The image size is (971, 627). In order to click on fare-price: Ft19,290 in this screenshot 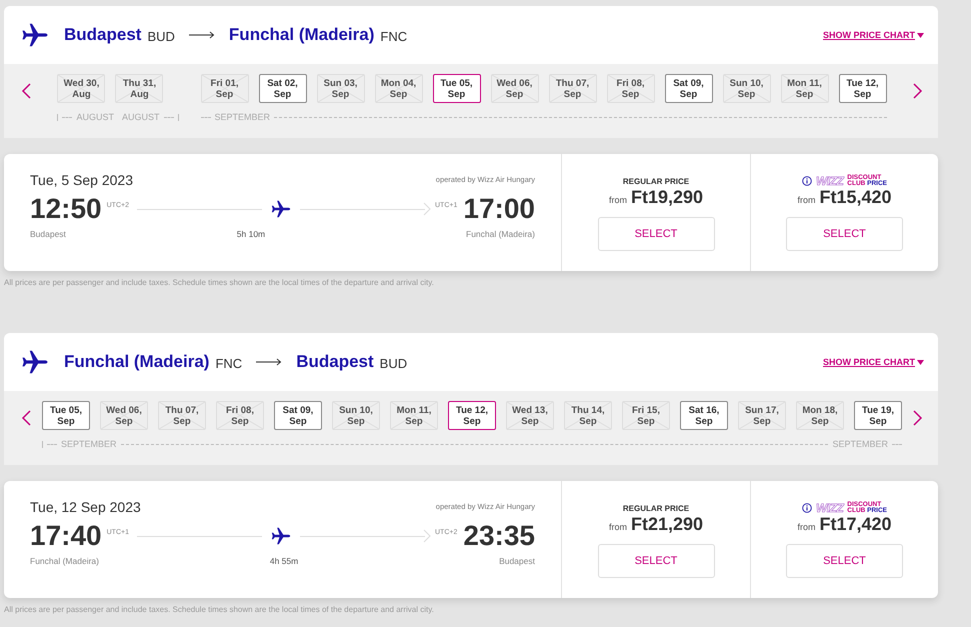, I will do `click(667, 197)`.